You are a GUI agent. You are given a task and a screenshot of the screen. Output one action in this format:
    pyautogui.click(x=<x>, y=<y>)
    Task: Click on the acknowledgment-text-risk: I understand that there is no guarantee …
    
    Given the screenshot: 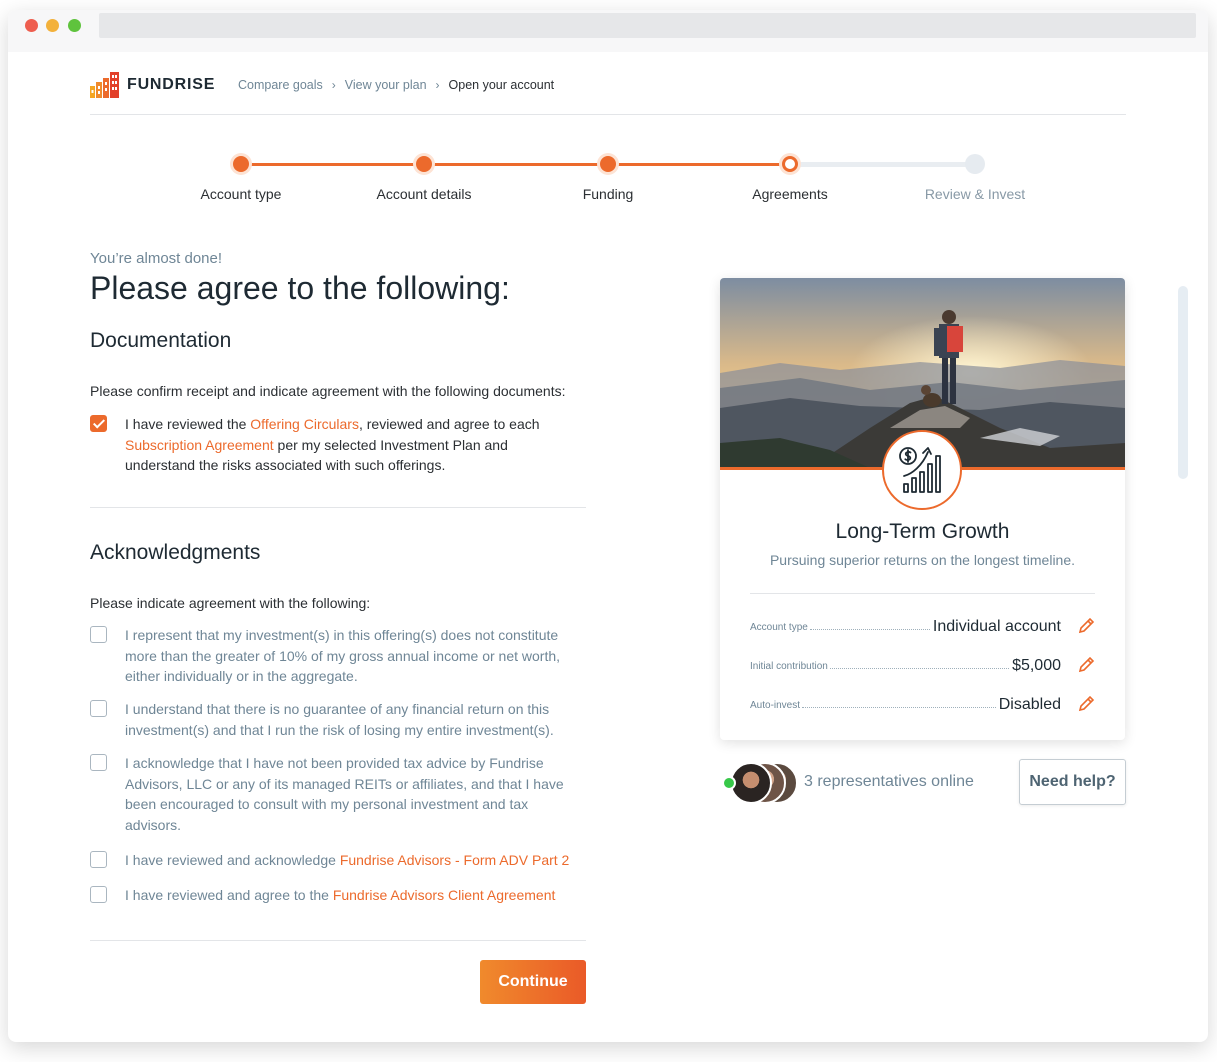 What is the action you would take?
    pyautogui.click(x=339, y=719)
    